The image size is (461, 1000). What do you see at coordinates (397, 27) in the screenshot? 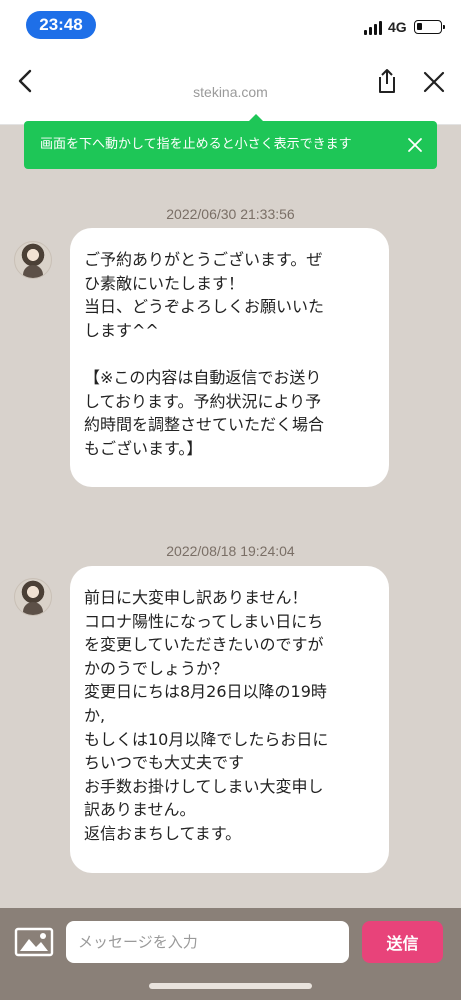
I see `network-type: 4G` at bounding box center [397, 27].